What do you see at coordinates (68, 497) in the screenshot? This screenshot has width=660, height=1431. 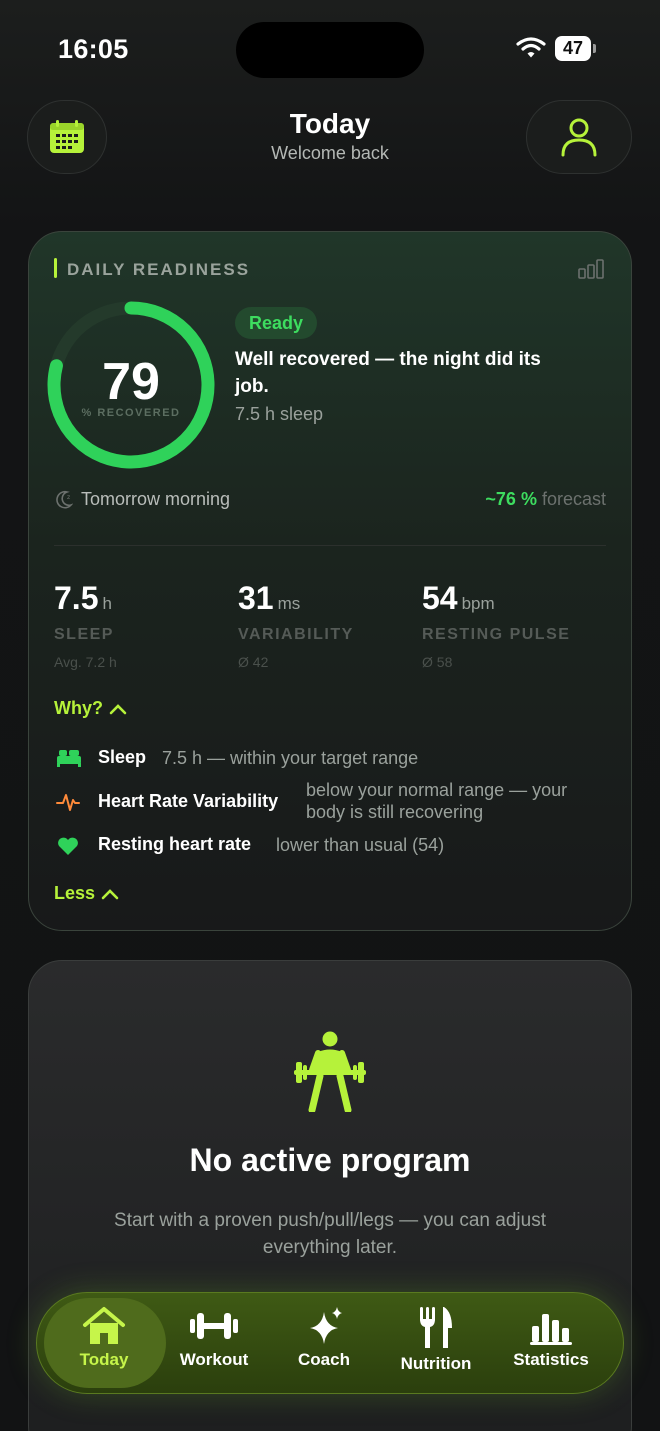 I see `svg-text: z` at bounding box center [68, 497].